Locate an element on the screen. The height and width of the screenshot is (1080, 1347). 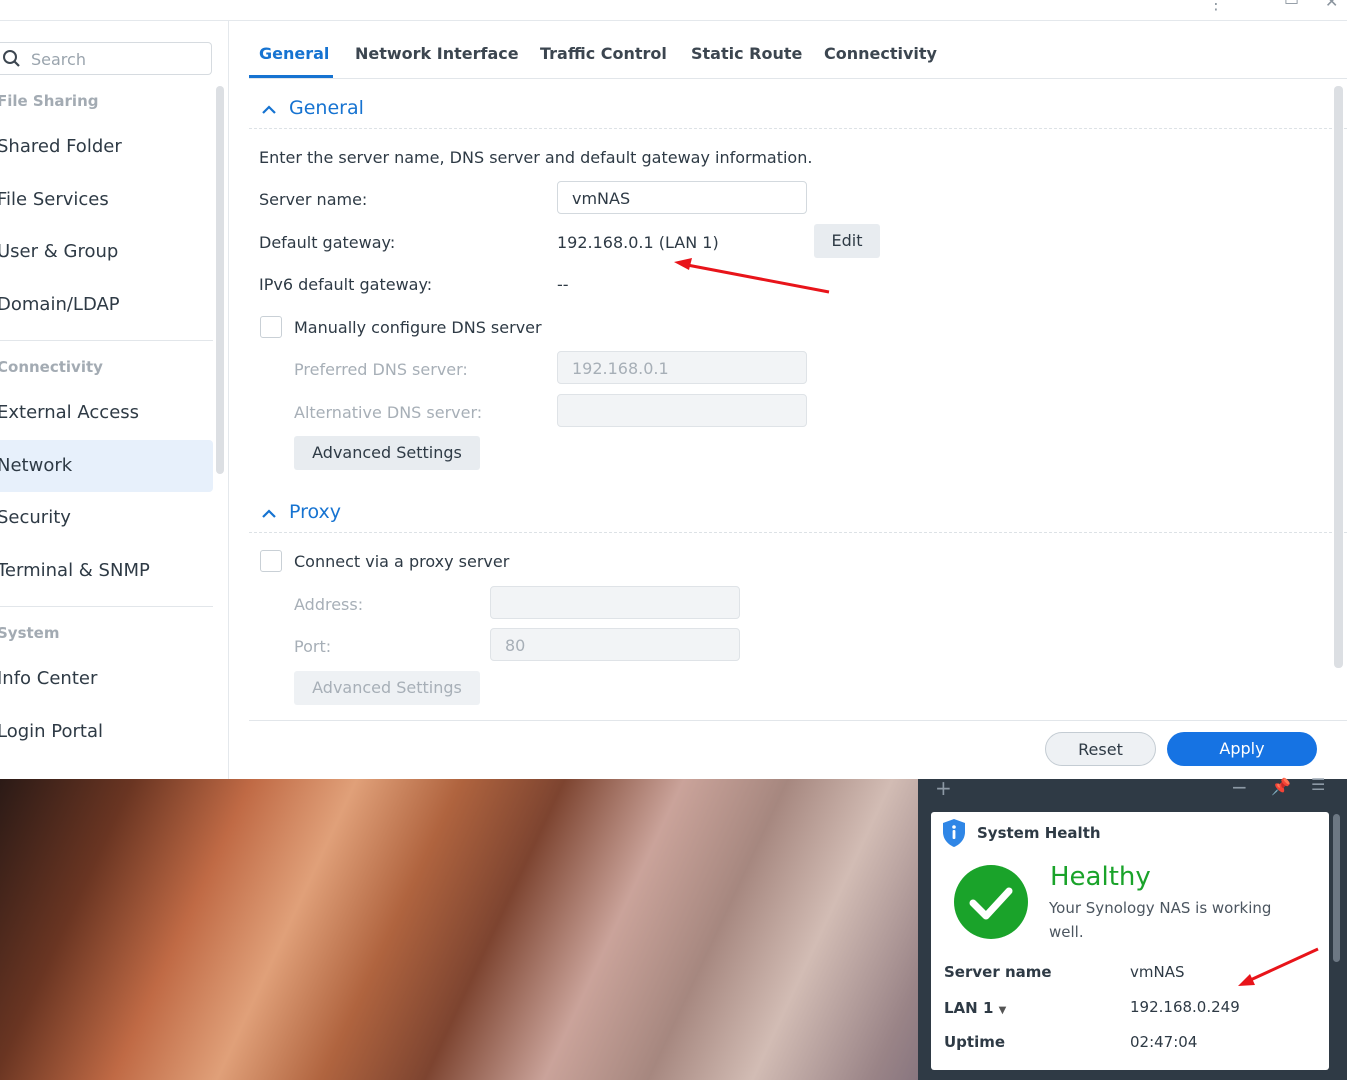
tab-divider is located at coordinates (798, 78).